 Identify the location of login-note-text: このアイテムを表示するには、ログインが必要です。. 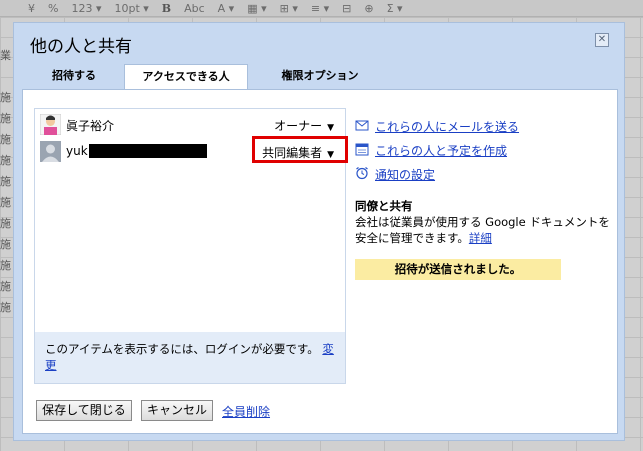
(182, 349).